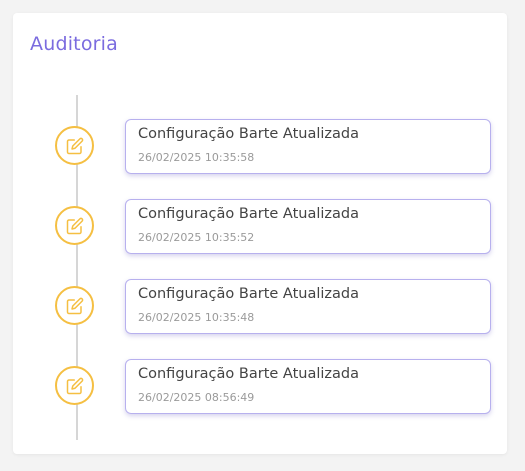 Image resolution: width=525 pixels, height=471 pixels. Describe the element at coordinates (196, 317) in the screenshot. I see `entry-timestamp: 26/02/2025 10:35:48` at that location.